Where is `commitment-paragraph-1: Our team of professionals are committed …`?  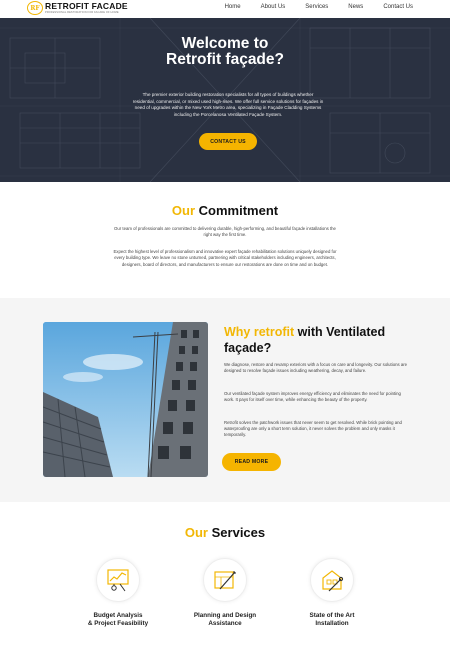 commitment-paragraph-1: Our team of professionals are committed … is located at coordinates (225, 232).